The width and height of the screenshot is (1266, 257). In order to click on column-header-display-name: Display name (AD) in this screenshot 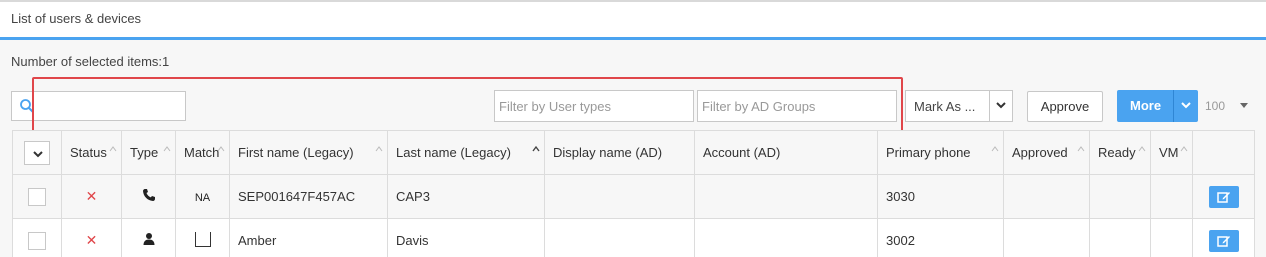, I will do `click(619, 152)`.